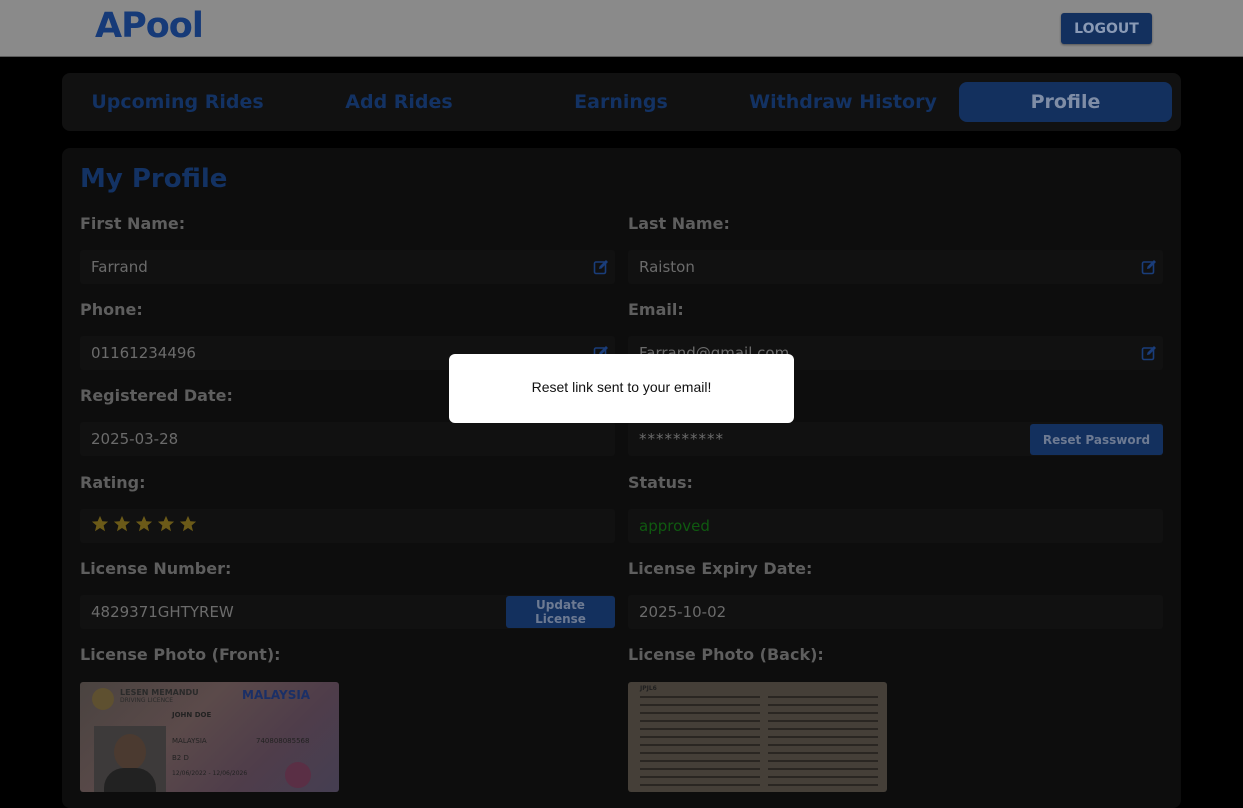  Describe the element at coordinates (660, 482) in the screenshot. I see `status-label: Status:` at that location.